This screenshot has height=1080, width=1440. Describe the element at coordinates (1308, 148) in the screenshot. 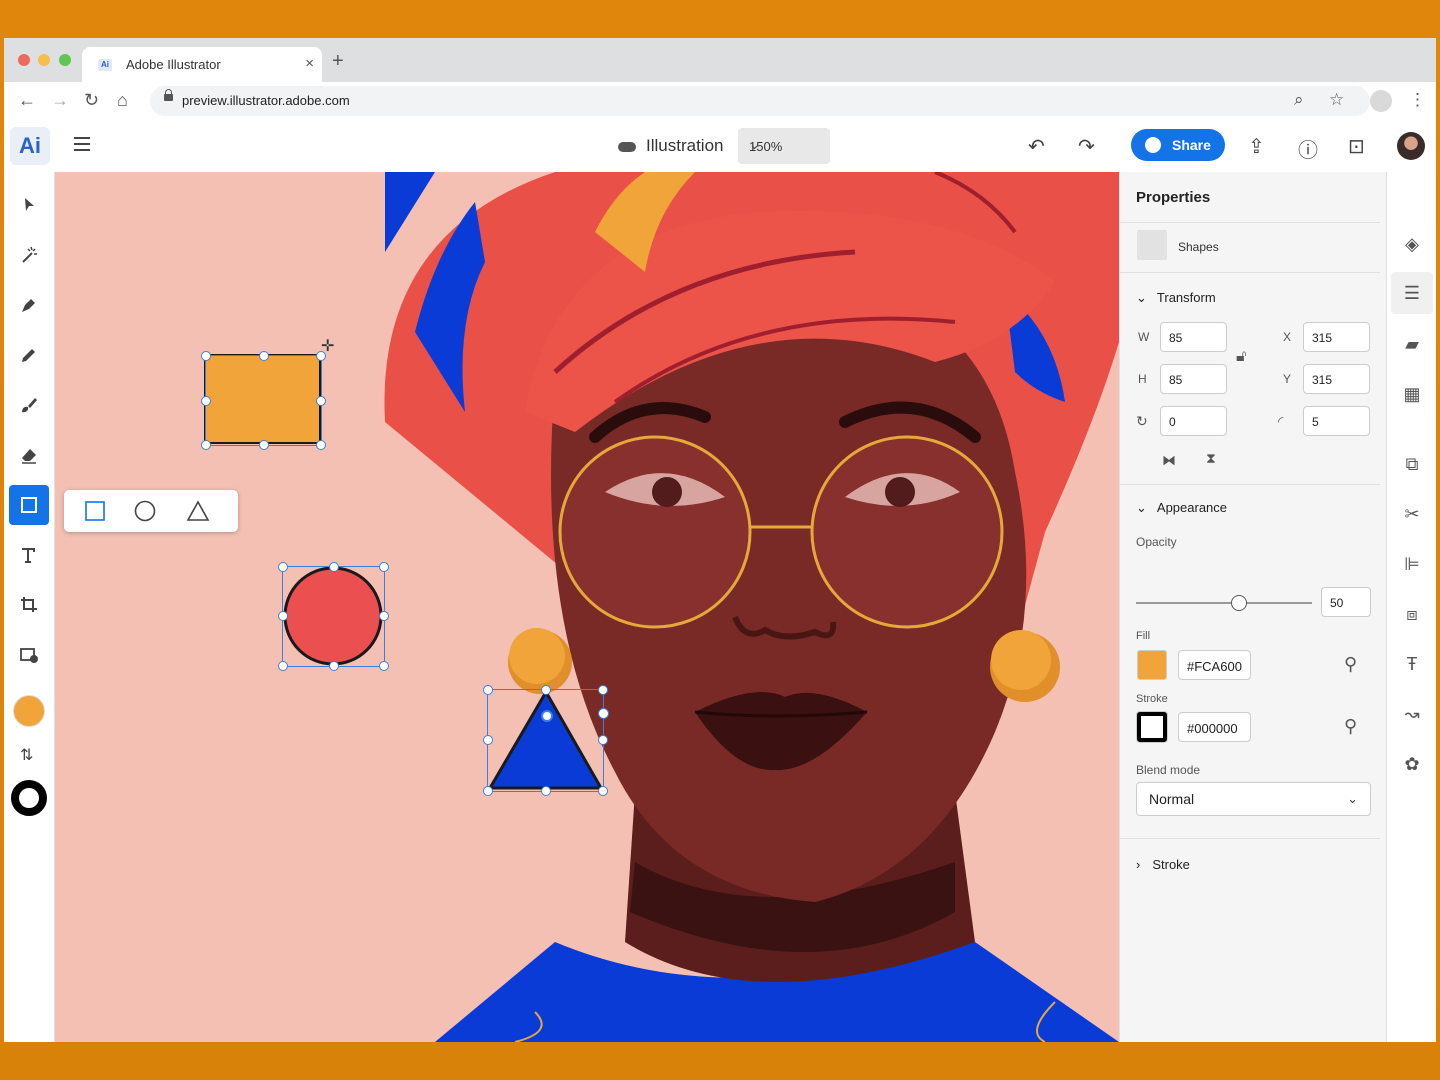

I see `help-icon: ⓘ` at that location.